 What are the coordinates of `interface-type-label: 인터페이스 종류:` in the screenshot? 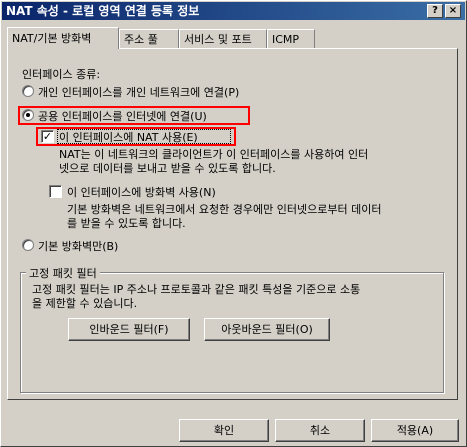 It's located at (61, 74).